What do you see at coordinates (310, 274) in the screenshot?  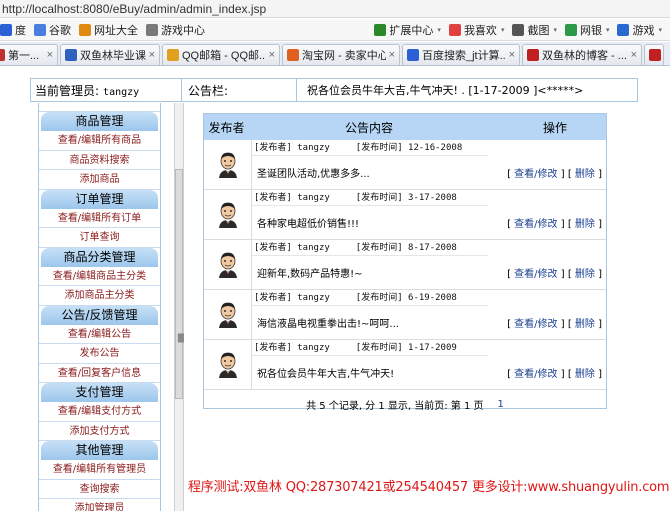 I see `notice-text: 迎新年,数码产品特惠!~` at bounding box center [310, 274].